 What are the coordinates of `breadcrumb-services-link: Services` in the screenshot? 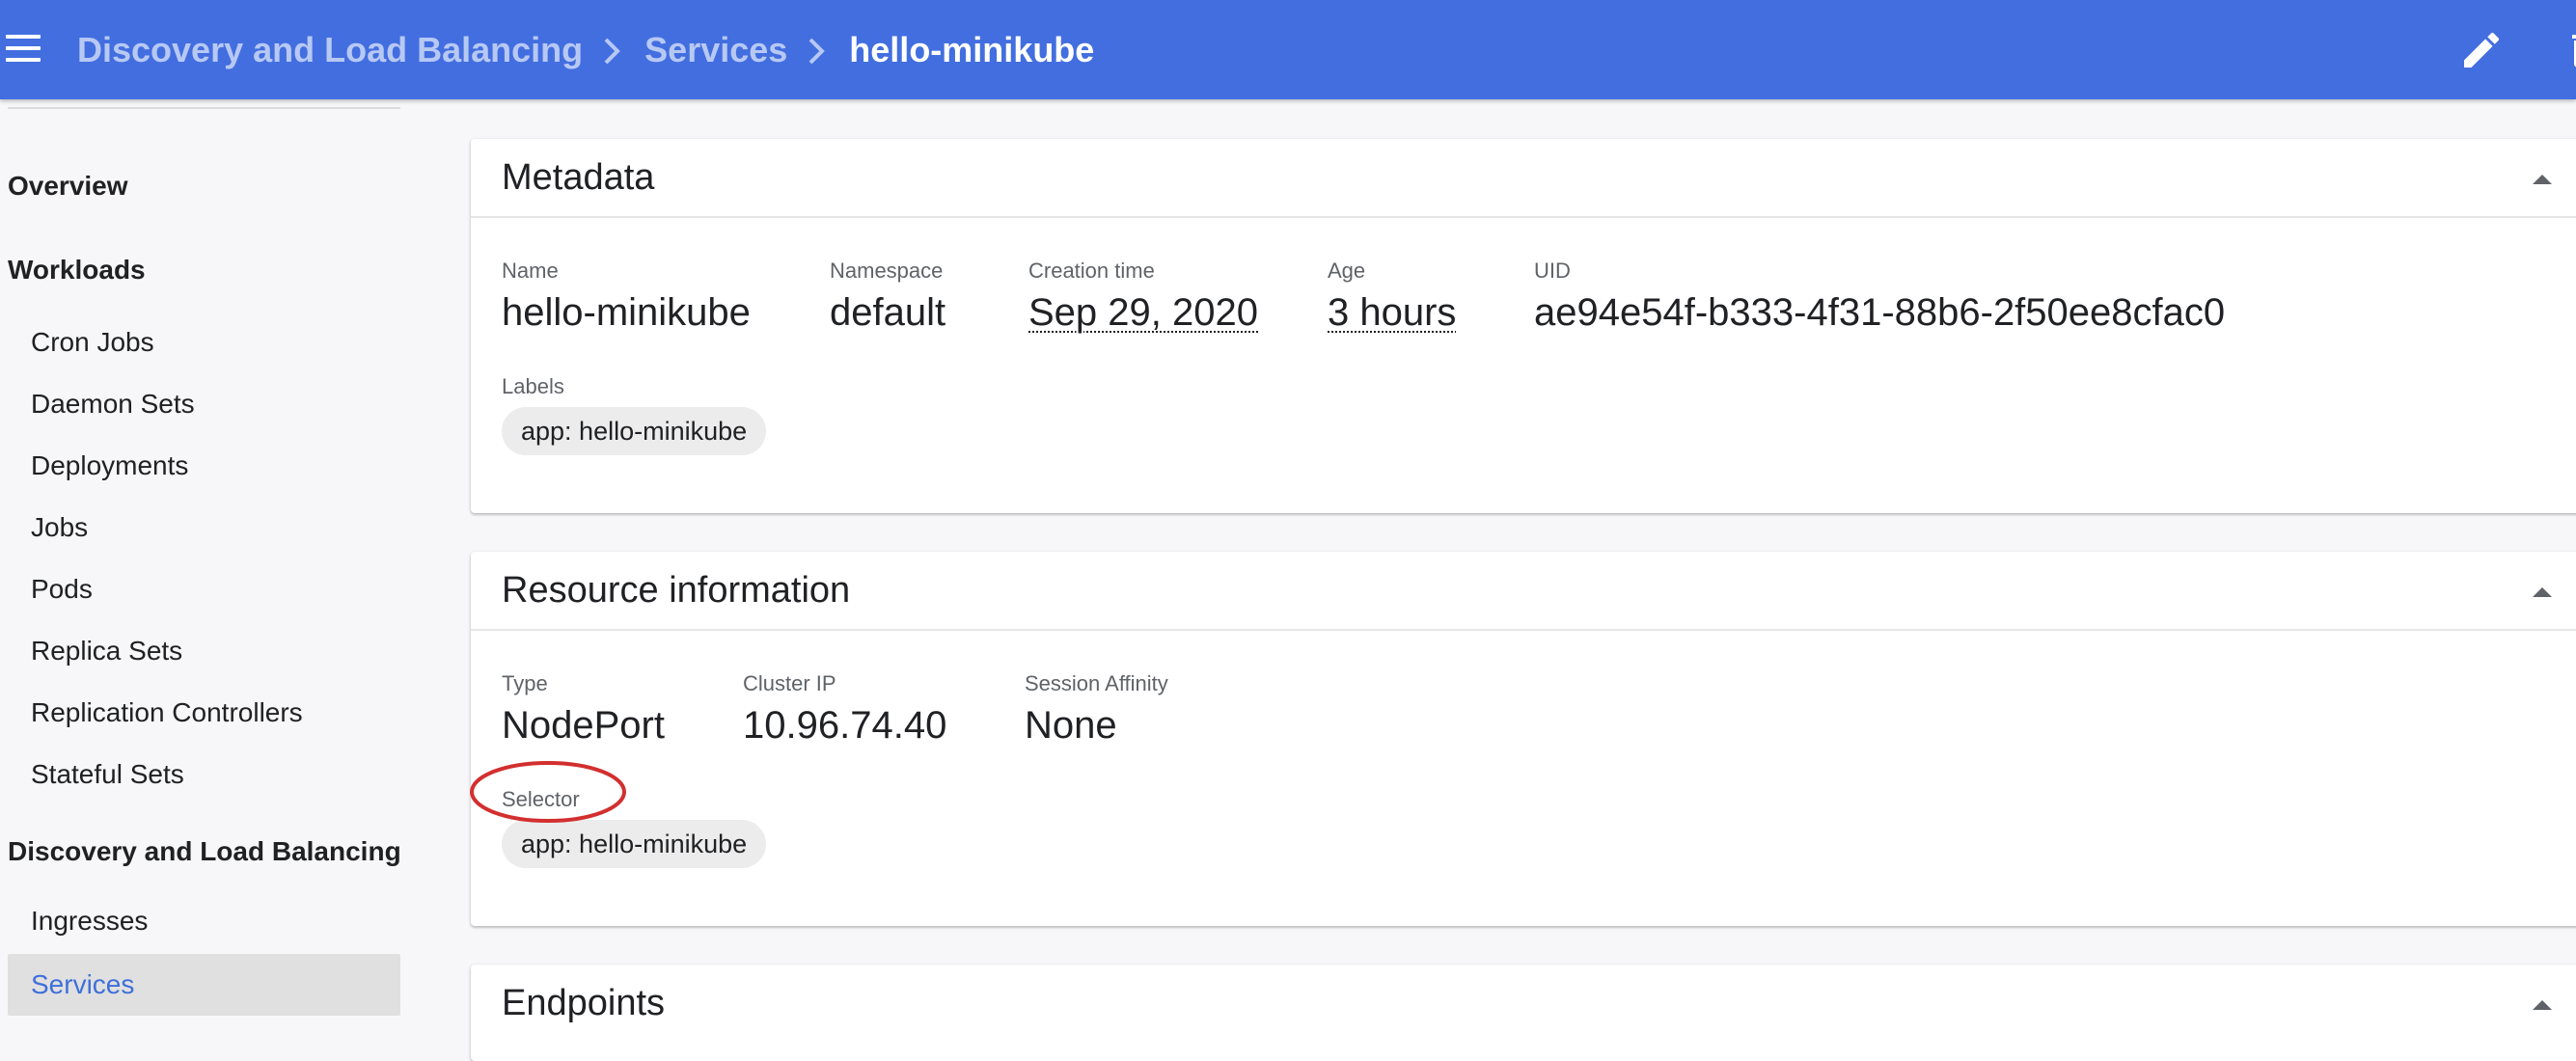 It's located at (715, 50).